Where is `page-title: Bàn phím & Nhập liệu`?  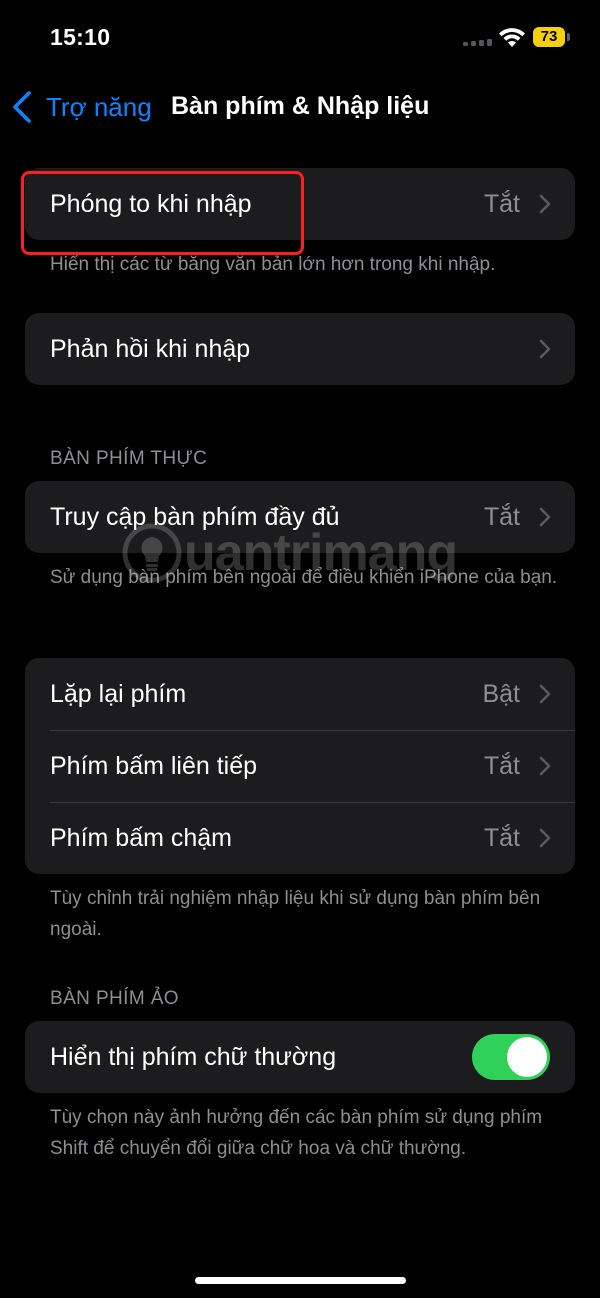 page-title: Bàn phím & Nhập liệu is located at coordinates (300, 106).